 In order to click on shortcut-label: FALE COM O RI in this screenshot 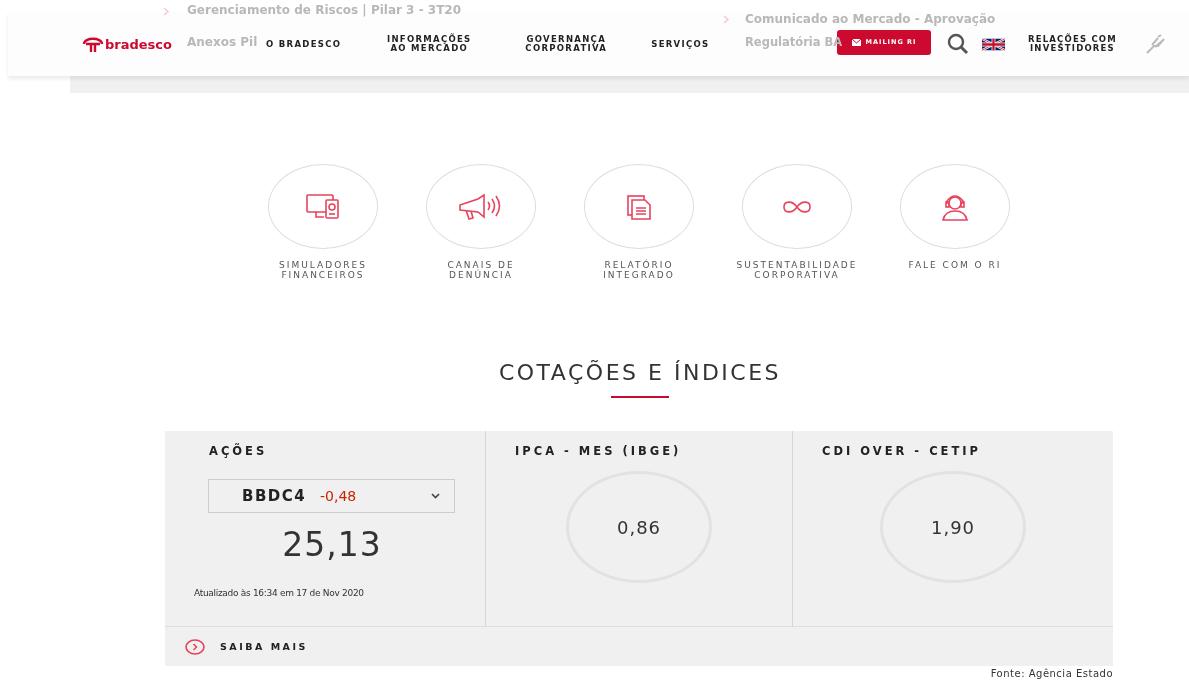, I will do `click(955, 265)`.